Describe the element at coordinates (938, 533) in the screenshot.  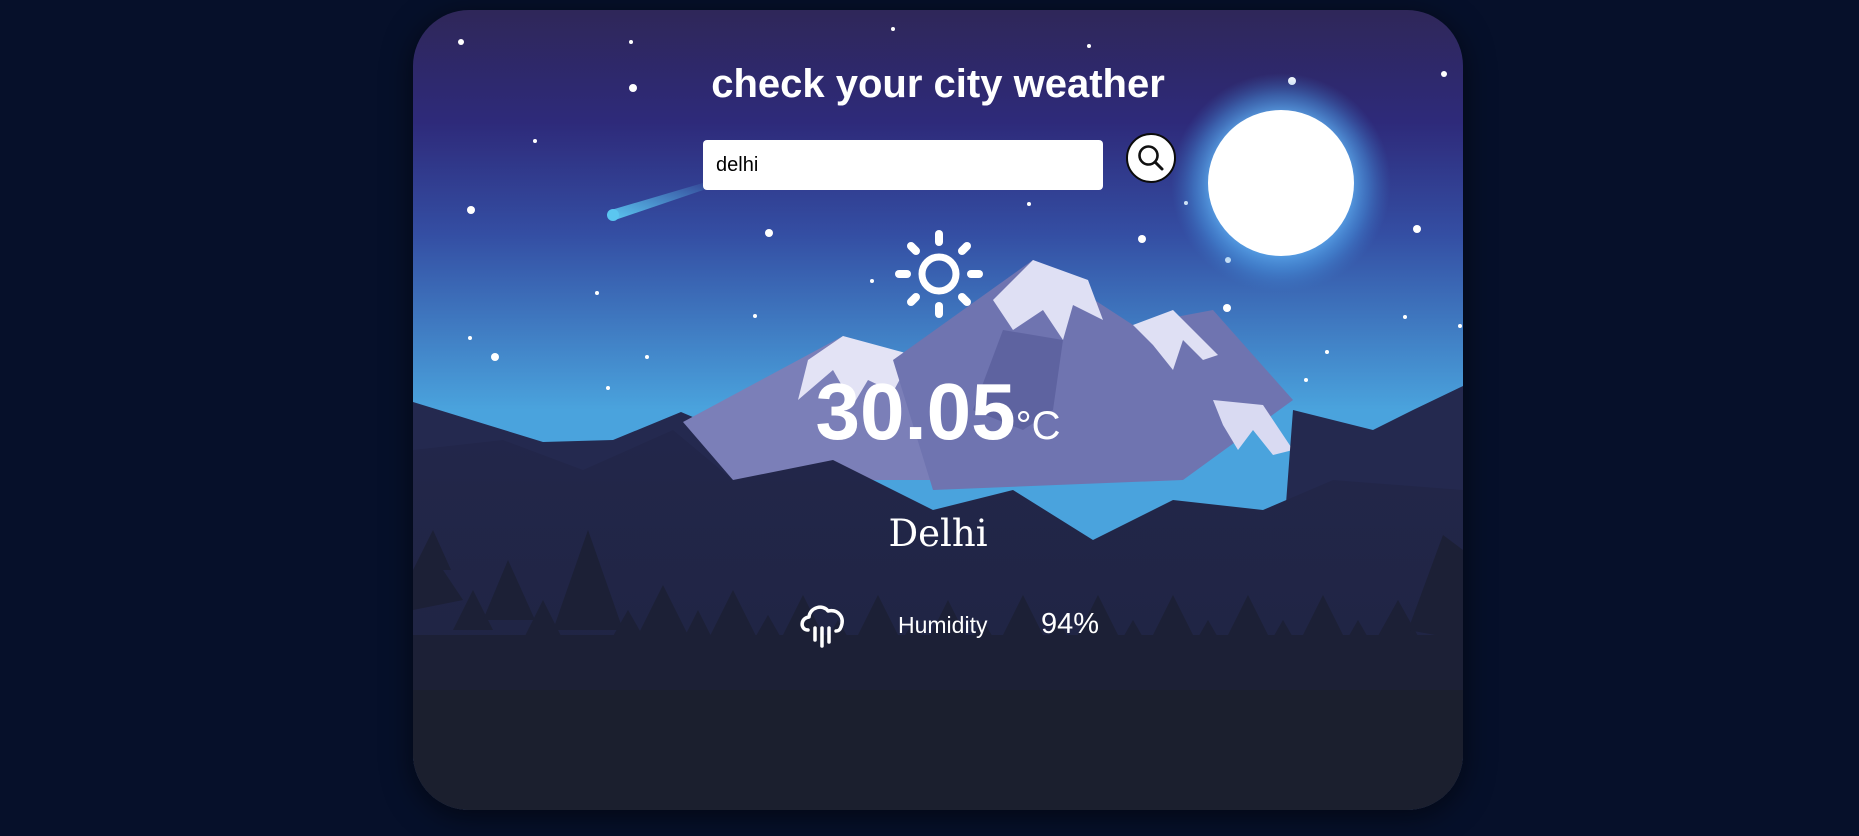
I see `city-name: Delhi` at that location.